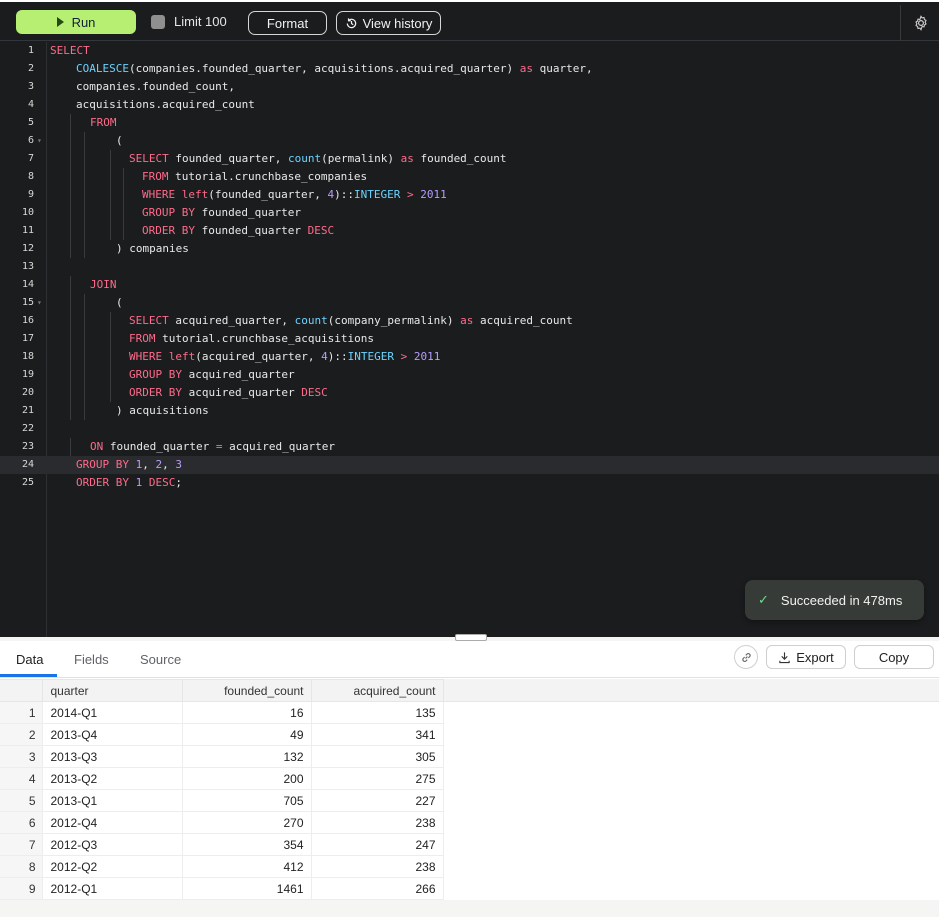  What do you see at coordinates (469, 177) in the screenshot?
I see `code-line: 8 FROM tutorial.crunchbase_companies` at bounding box center [469, 177].